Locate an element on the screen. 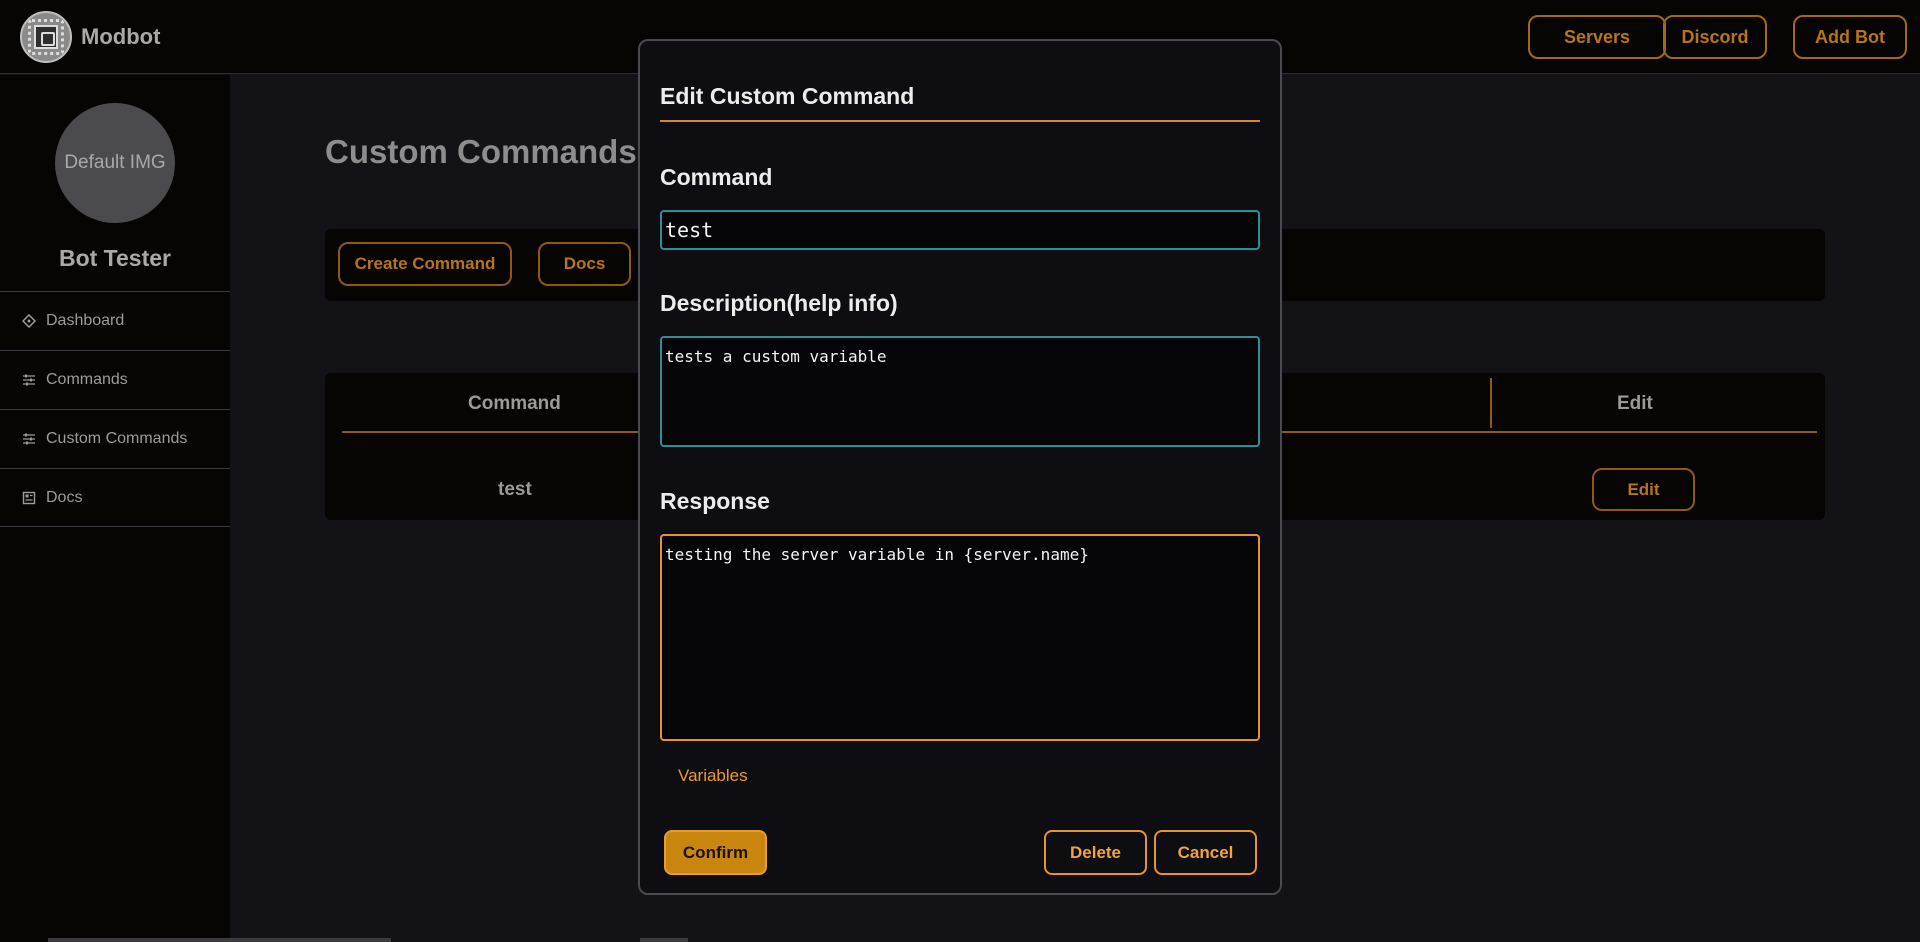 The image size is (1920, 942). sidebar-item-label: Docs is located at coordinates (64, 497).